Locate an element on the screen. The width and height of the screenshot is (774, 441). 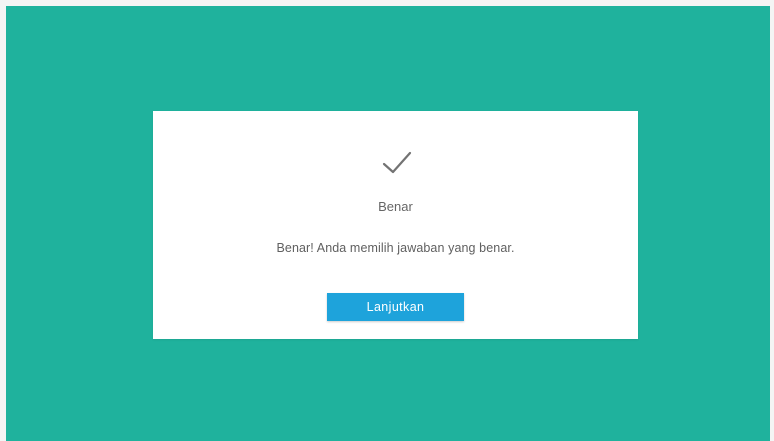
dialog-message: Benar! Anda memilih jawaban yang benar. is located at coordinates (395, 248).